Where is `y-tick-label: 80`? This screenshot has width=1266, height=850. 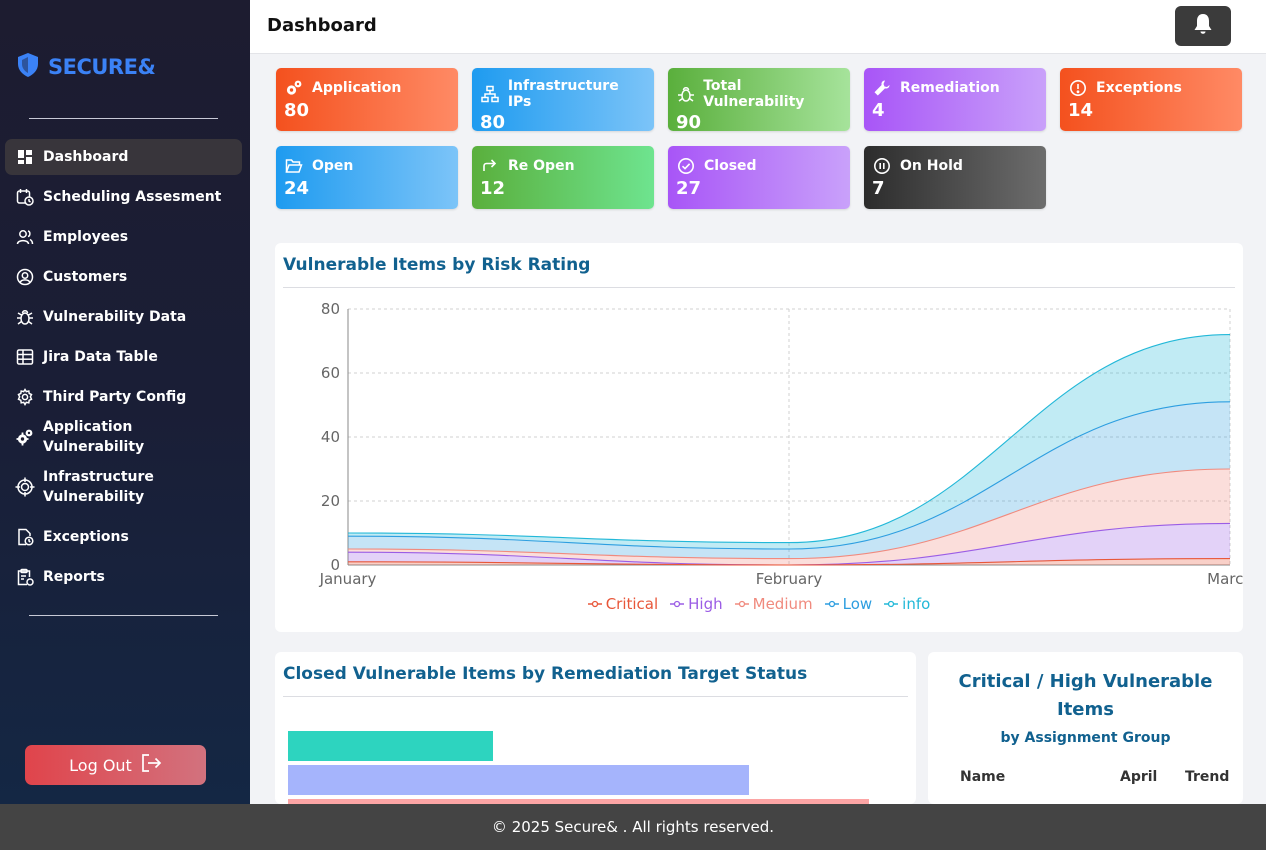 y-tick-label: 80 is located at coordinates (330, 309).